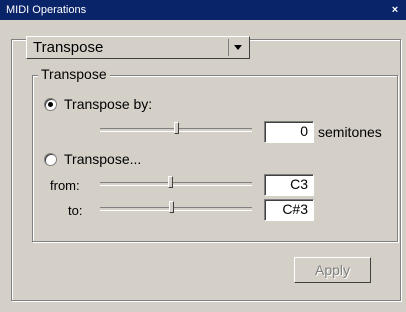  I want to click on close-icon: ×, so click(395, 10).